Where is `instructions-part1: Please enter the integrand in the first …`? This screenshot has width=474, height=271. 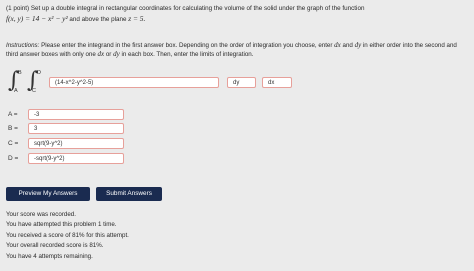
instructions-part1: Please enter the integrand in the first … is located at coordinates (187, 45).